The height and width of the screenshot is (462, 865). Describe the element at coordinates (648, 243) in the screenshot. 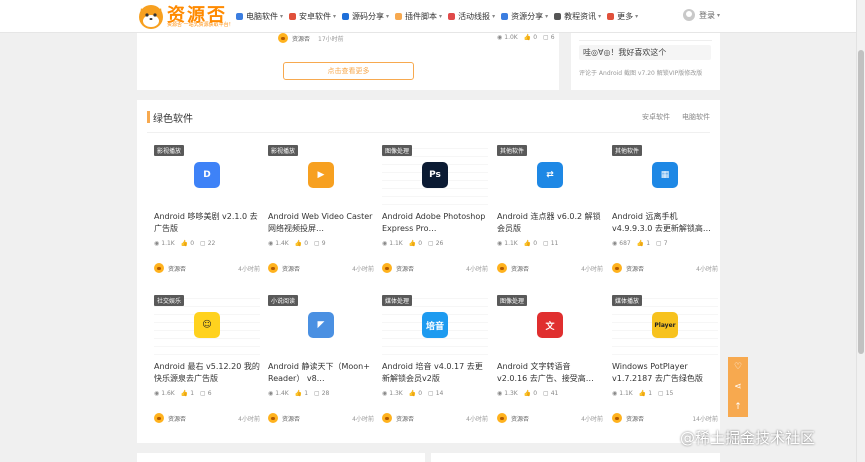

I see `like-count: 1` at that location.